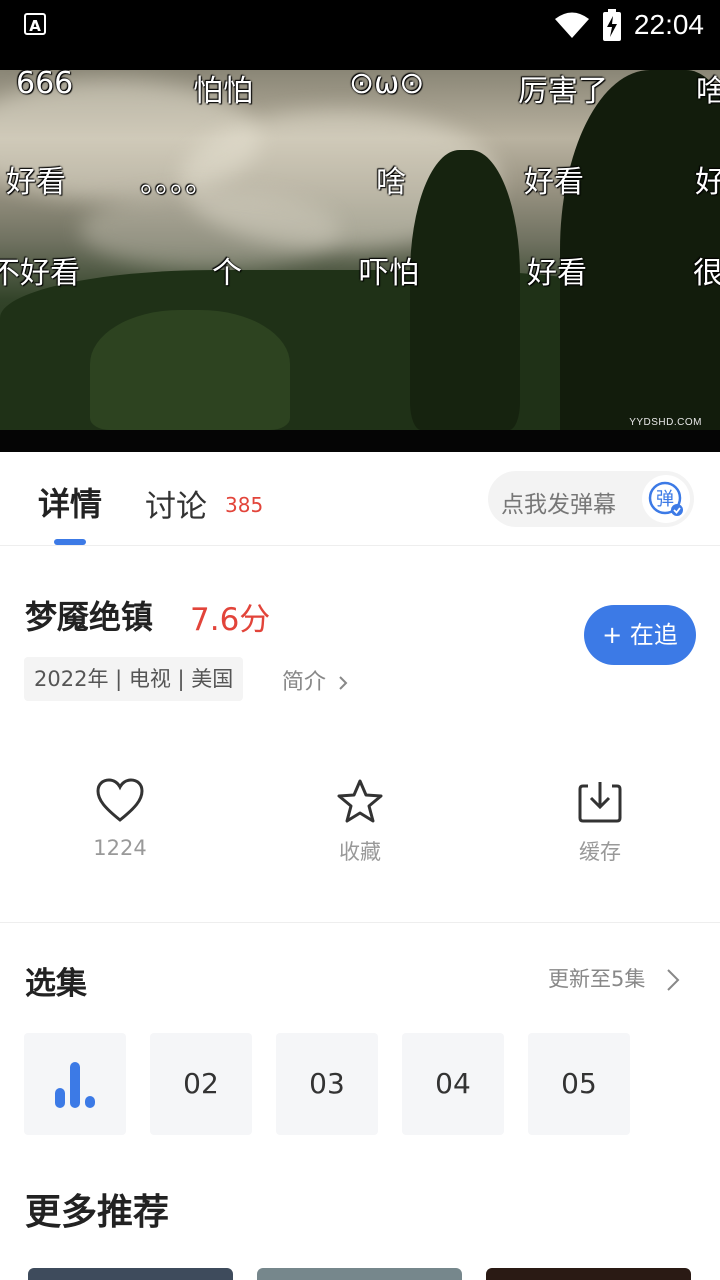 Image resolution: width=720 pixels, height=1280 pixels. I want to click on episodes-update-text: 更新至5集, so click(597, 979).